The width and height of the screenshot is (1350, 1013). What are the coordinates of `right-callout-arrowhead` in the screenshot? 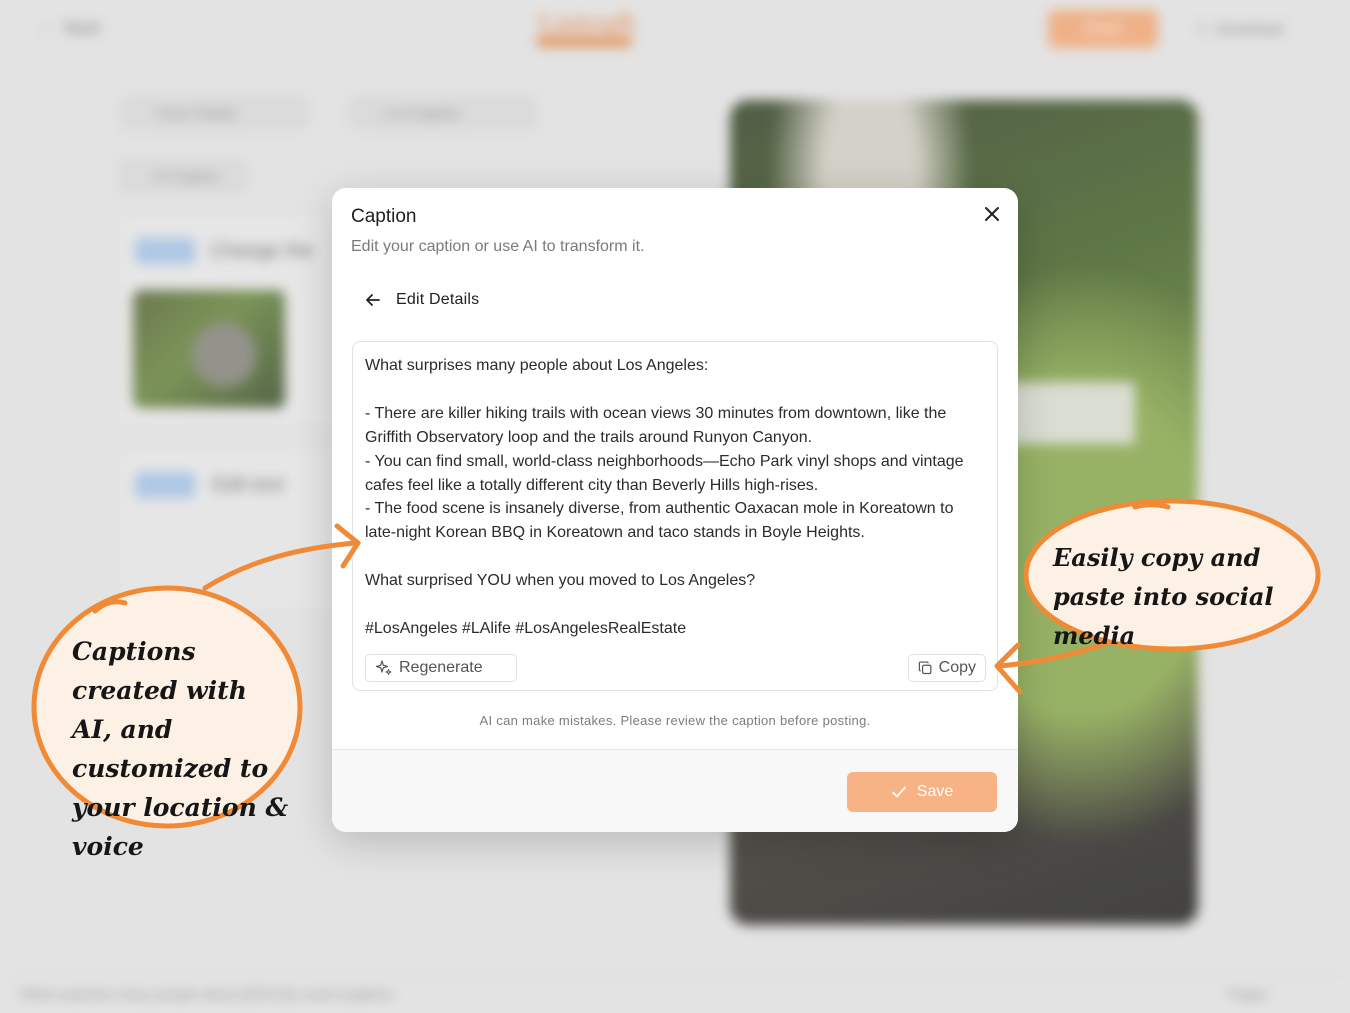 It's located at (1008, 668).